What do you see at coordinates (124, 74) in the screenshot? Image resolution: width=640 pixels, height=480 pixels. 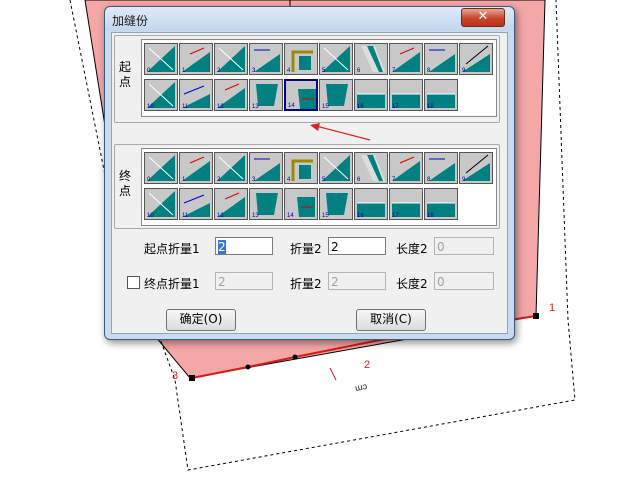 I see `start-group-label: 起点` at bounding box center [124, 74].